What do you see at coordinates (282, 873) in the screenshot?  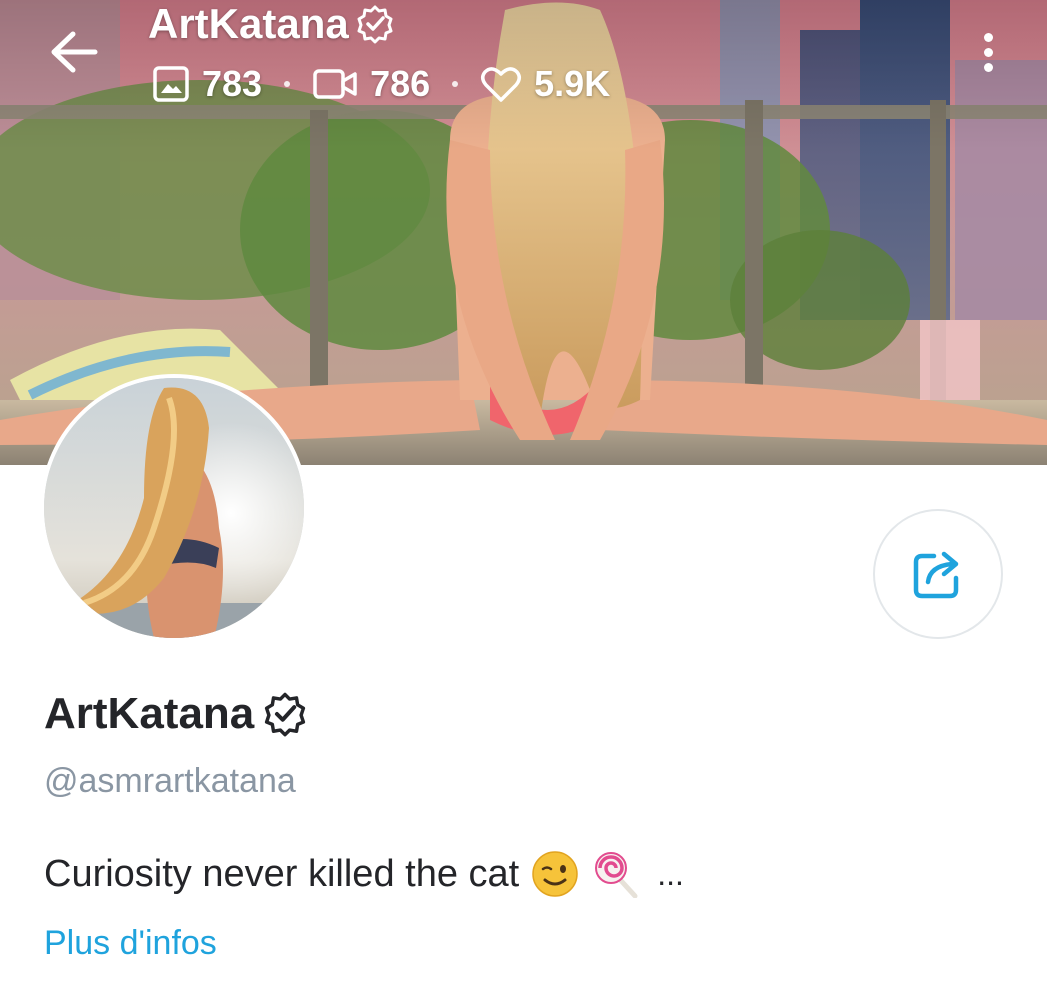 I see `bio-text-content: Curiosity never killed the cat` at bounding box center [282, 873].